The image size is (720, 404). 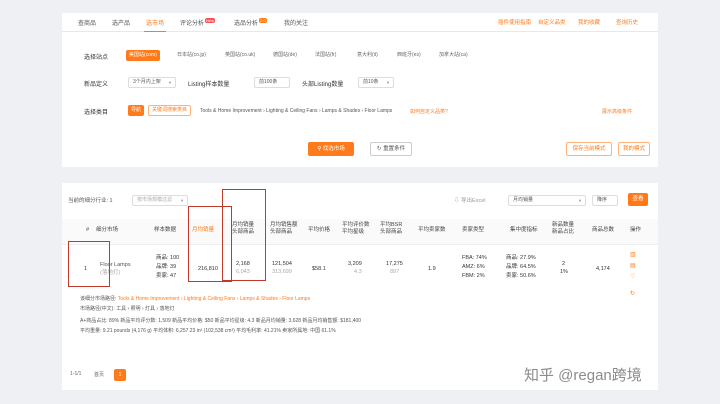 What do you see at coordinates (367, 55) in the screenshot?
I see `site-it: 意大利(it)` at bounding box center [367, 55].